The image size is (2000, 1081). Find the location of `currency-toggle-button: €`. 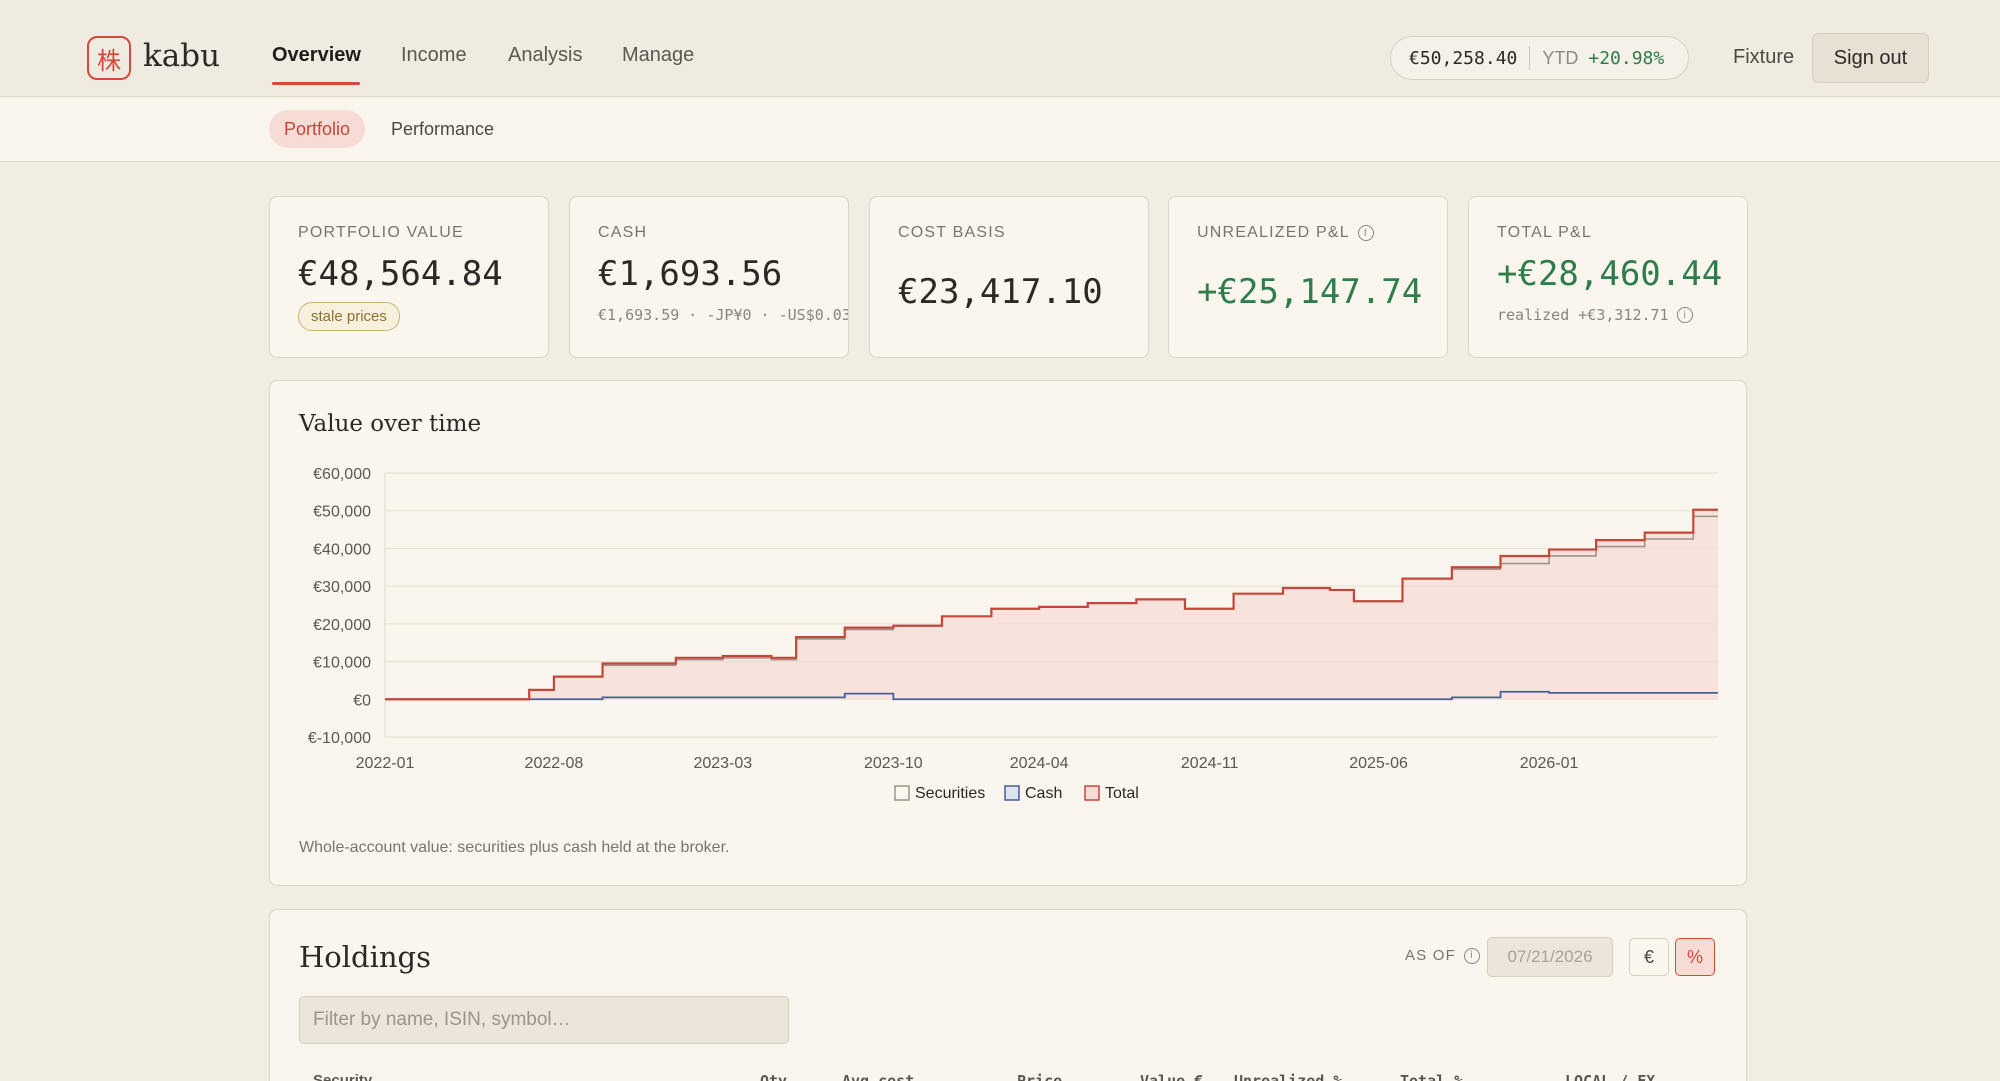

currency-toggle-button: € is located at coordinates (1649, 957).